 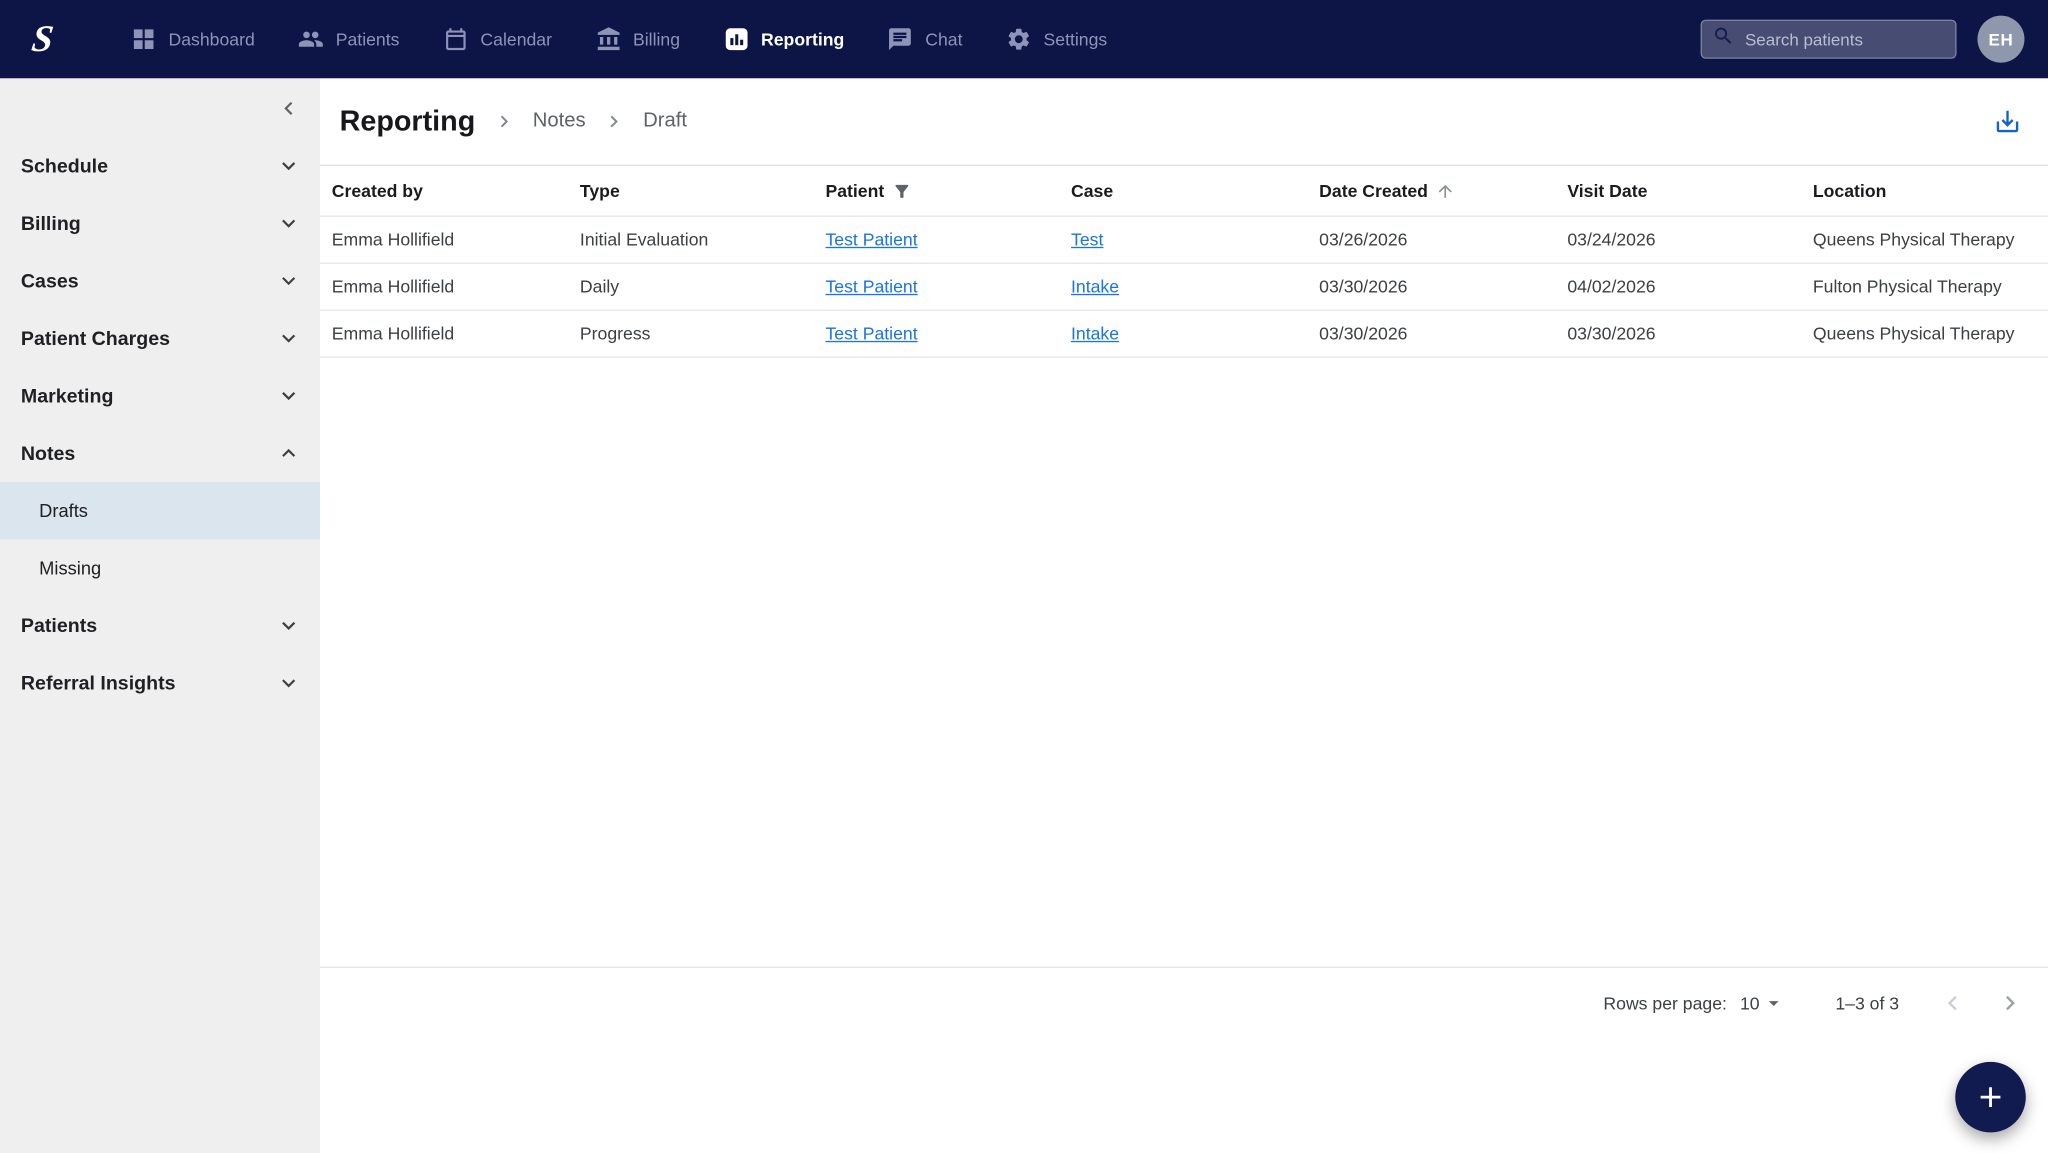 I want to click on chevron-left-icon, so click(x=1952, y=1003).